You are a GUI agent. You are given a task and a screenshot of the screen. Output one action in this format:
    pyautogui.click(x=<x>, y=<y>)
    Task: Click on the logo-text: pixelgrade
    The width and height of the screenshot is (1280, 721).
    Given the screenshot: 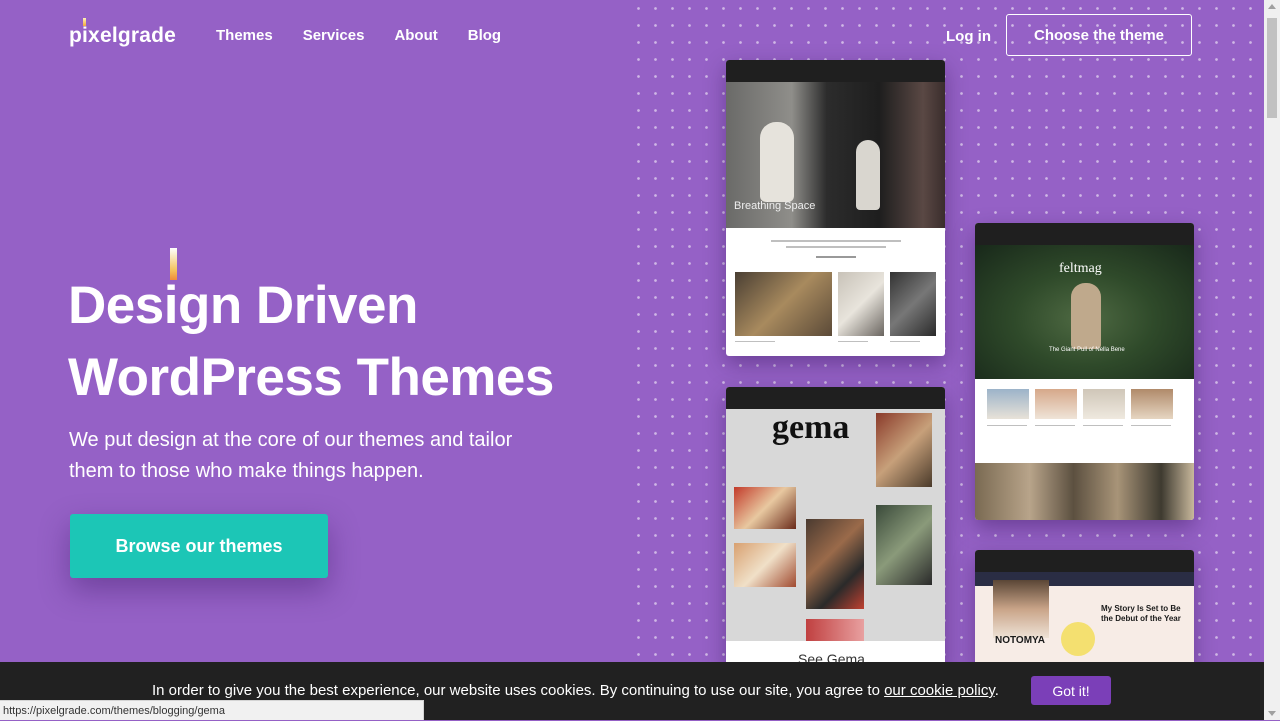 What is the action you would take?
    pyautogui.click(x=123, y=35)
    